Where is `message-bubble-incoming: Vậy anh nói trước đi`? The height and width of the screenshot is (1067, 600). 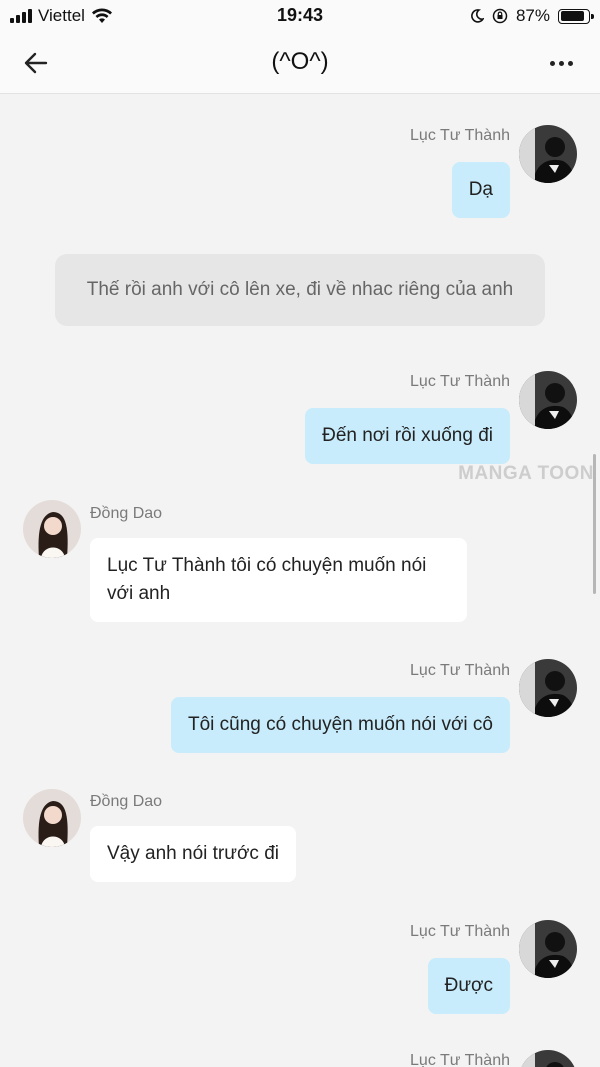 message-bubble-incoming: Vậy anh nói trước đi is located at coordinates (193, 854).